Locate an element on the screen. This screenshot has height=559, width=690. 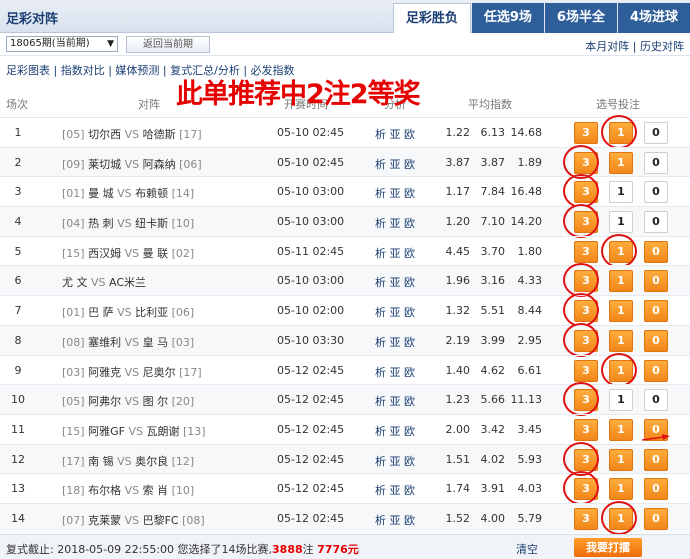
away-team: 比利亚 is located at coordinates (151, 312).